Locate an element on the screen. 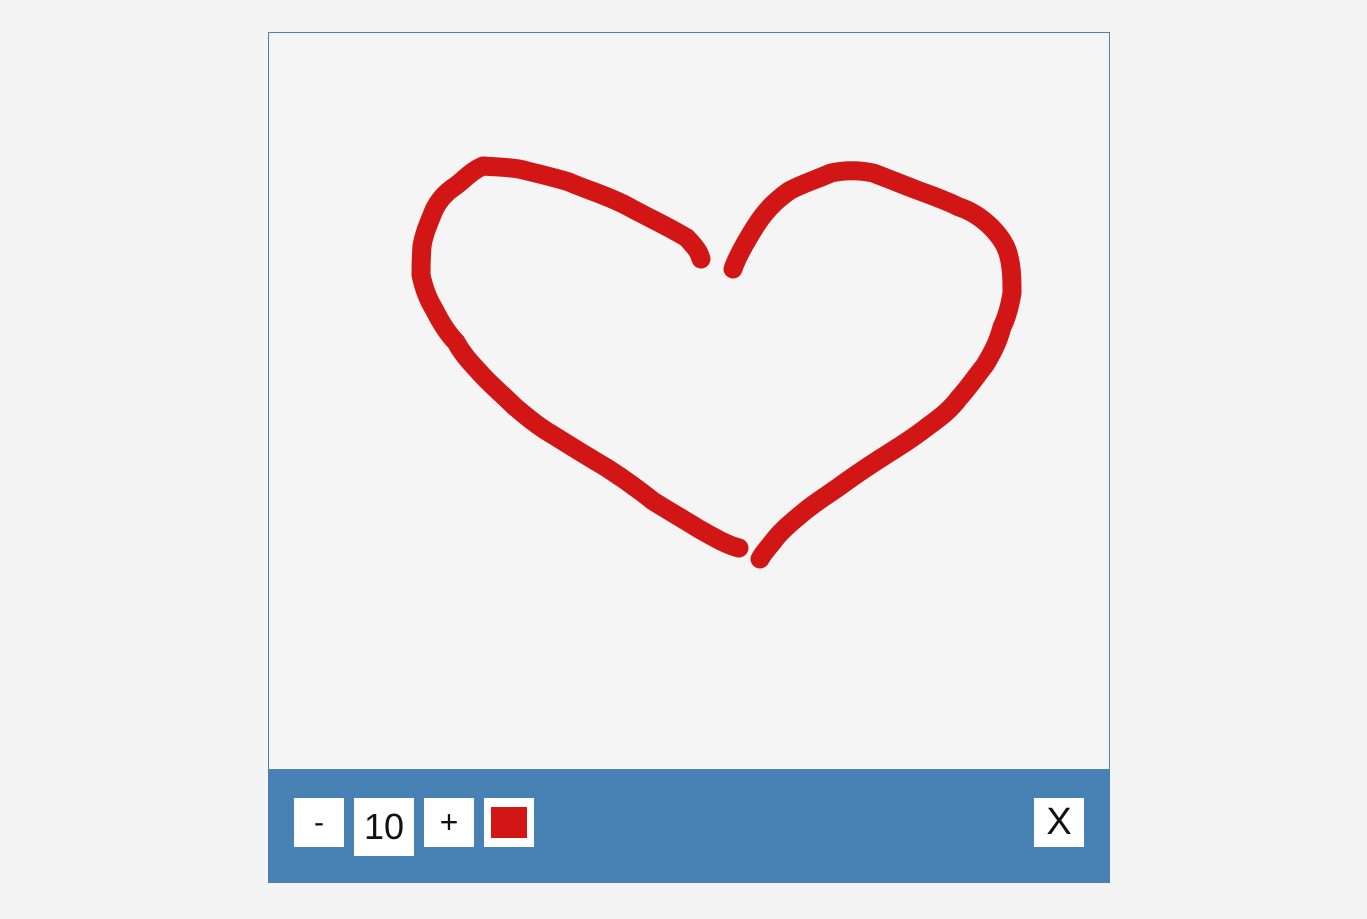 The image size is (1367, 919). color-picker-button is located at coordinates (509, 822).